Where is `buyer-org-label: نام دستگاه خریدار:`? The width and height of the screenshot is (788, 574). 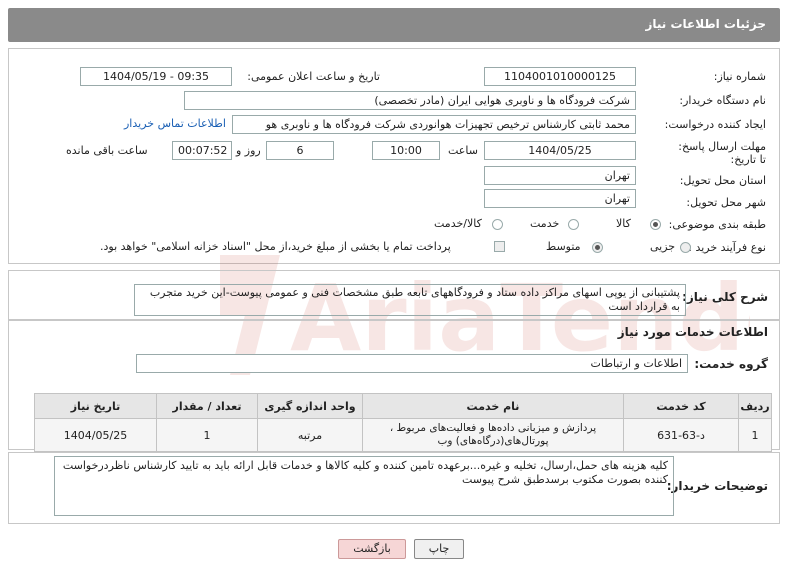 buyer-org-label: نام دستگاه خریدار: is located at coordinates (722, 100).